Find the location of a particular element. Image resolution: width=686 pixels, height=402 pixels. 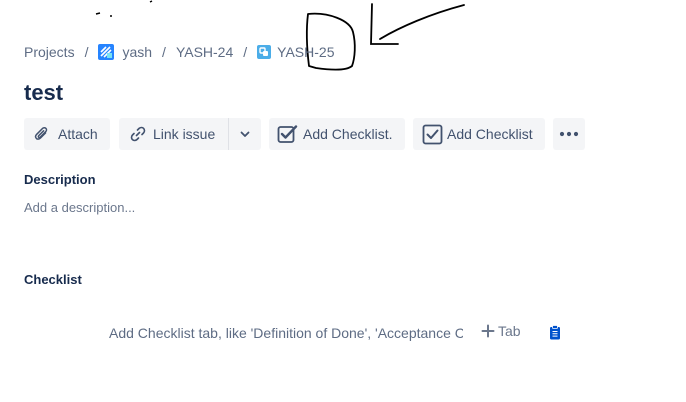

breadcrumb-projects: Projects is located at coordinates (49, 52).